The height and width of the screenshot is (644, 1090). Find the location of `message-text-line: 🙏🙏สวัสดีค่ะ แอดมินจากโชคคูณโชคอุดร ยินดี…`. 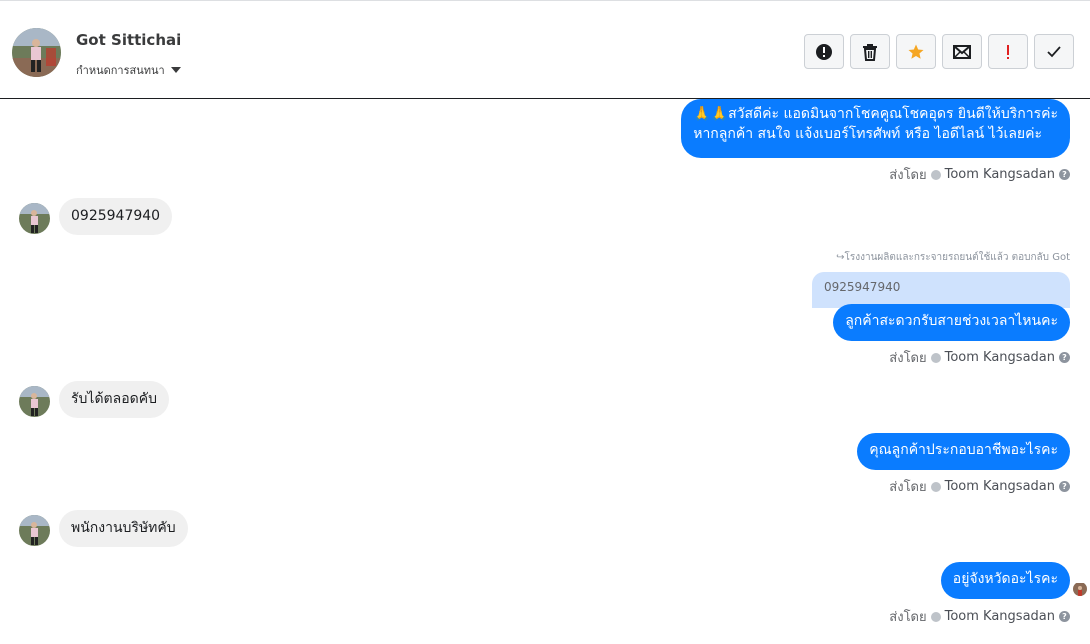

message-text-line: 🙏🙏สวัสดีค่ะ แอดมินจากโชคคูณโชคอุดร ยินดี… is located at coordinates (875, 114).